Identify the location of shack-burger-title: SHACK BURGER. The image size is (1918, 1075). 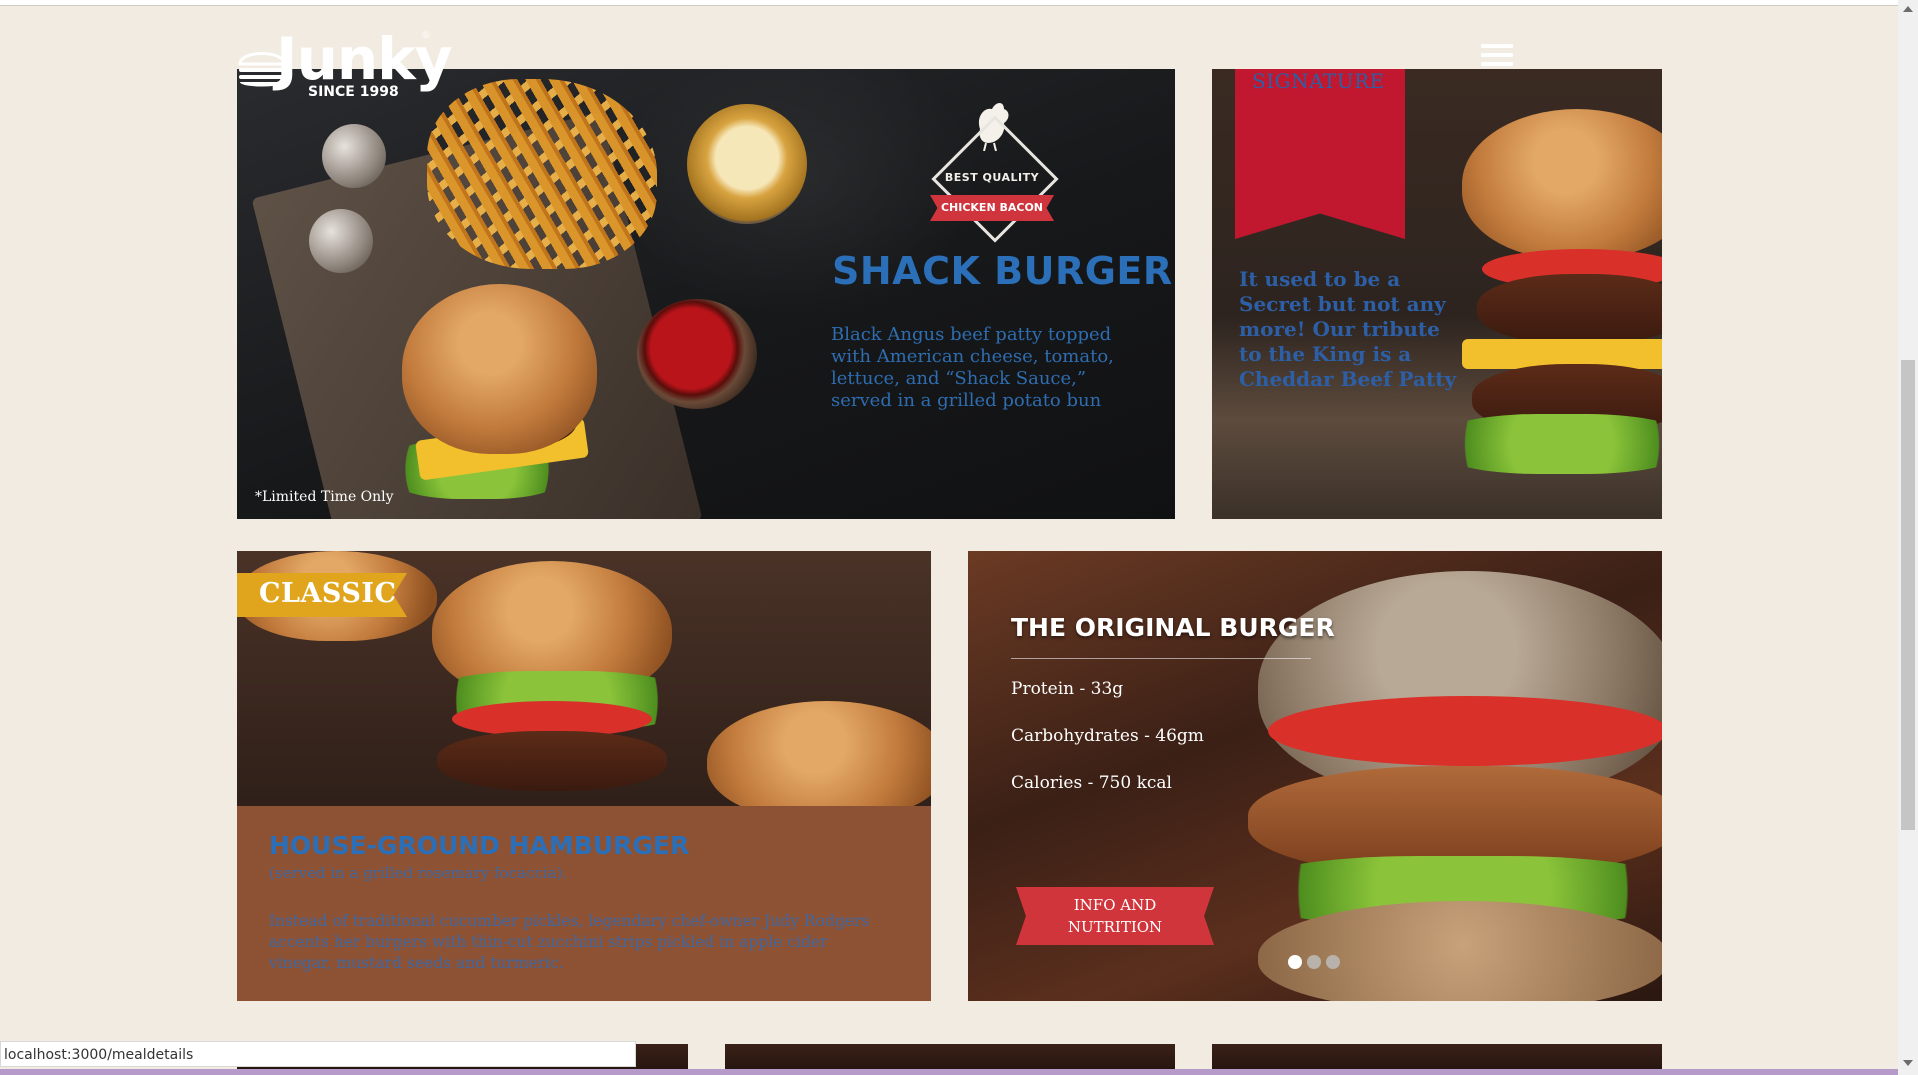
(1002, 271).